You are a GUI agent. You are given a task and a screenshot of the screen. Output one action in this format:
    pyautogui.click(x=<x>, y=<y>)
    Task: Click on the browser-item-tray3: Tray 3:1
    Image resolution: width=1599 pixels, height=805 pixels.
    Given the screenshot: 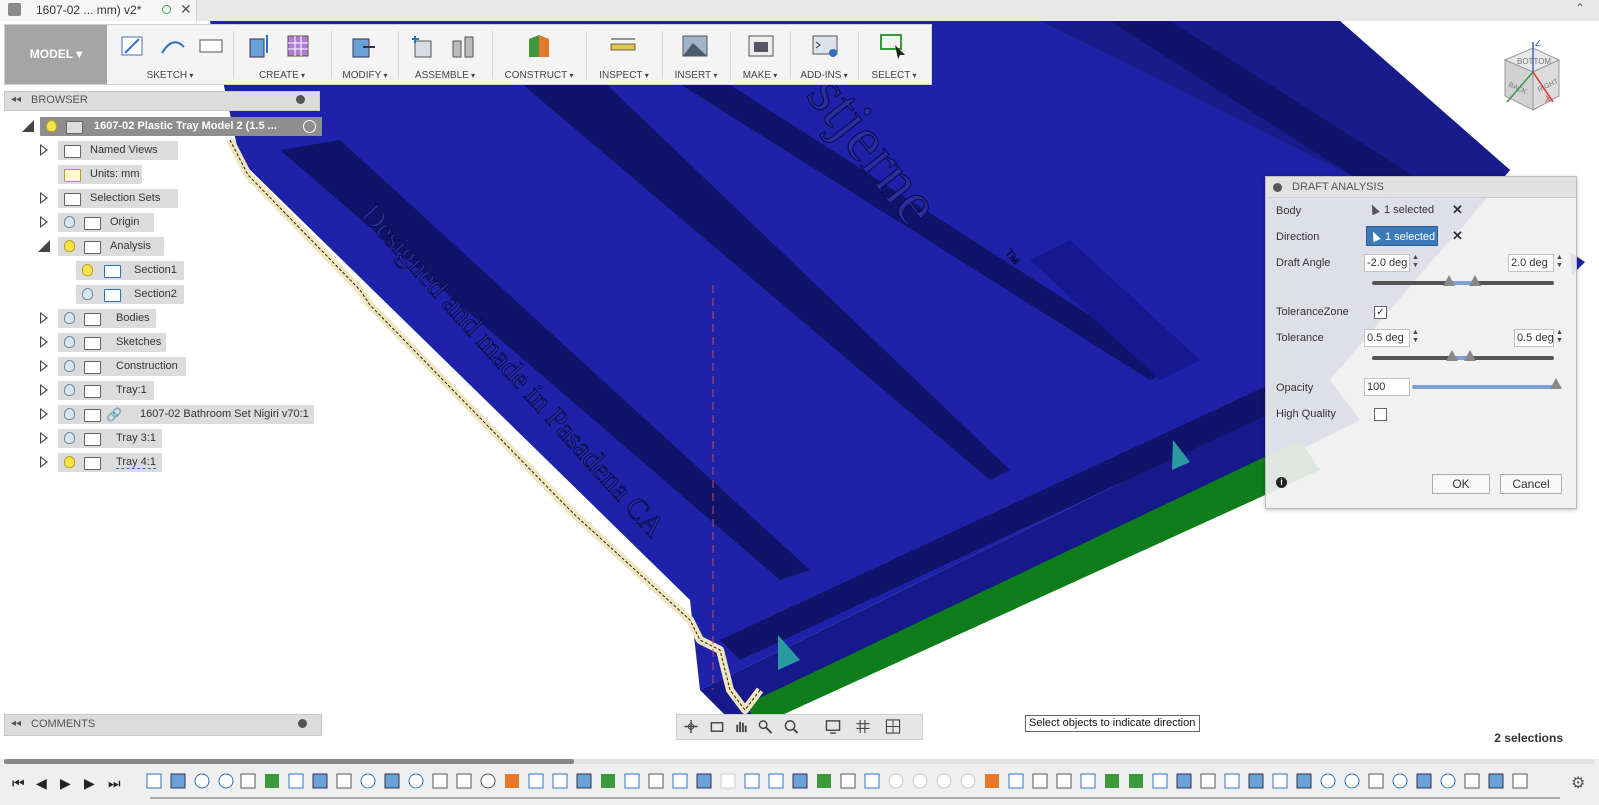 What is the action you would take?
    pyautogui.click(x=178, y=439)
    